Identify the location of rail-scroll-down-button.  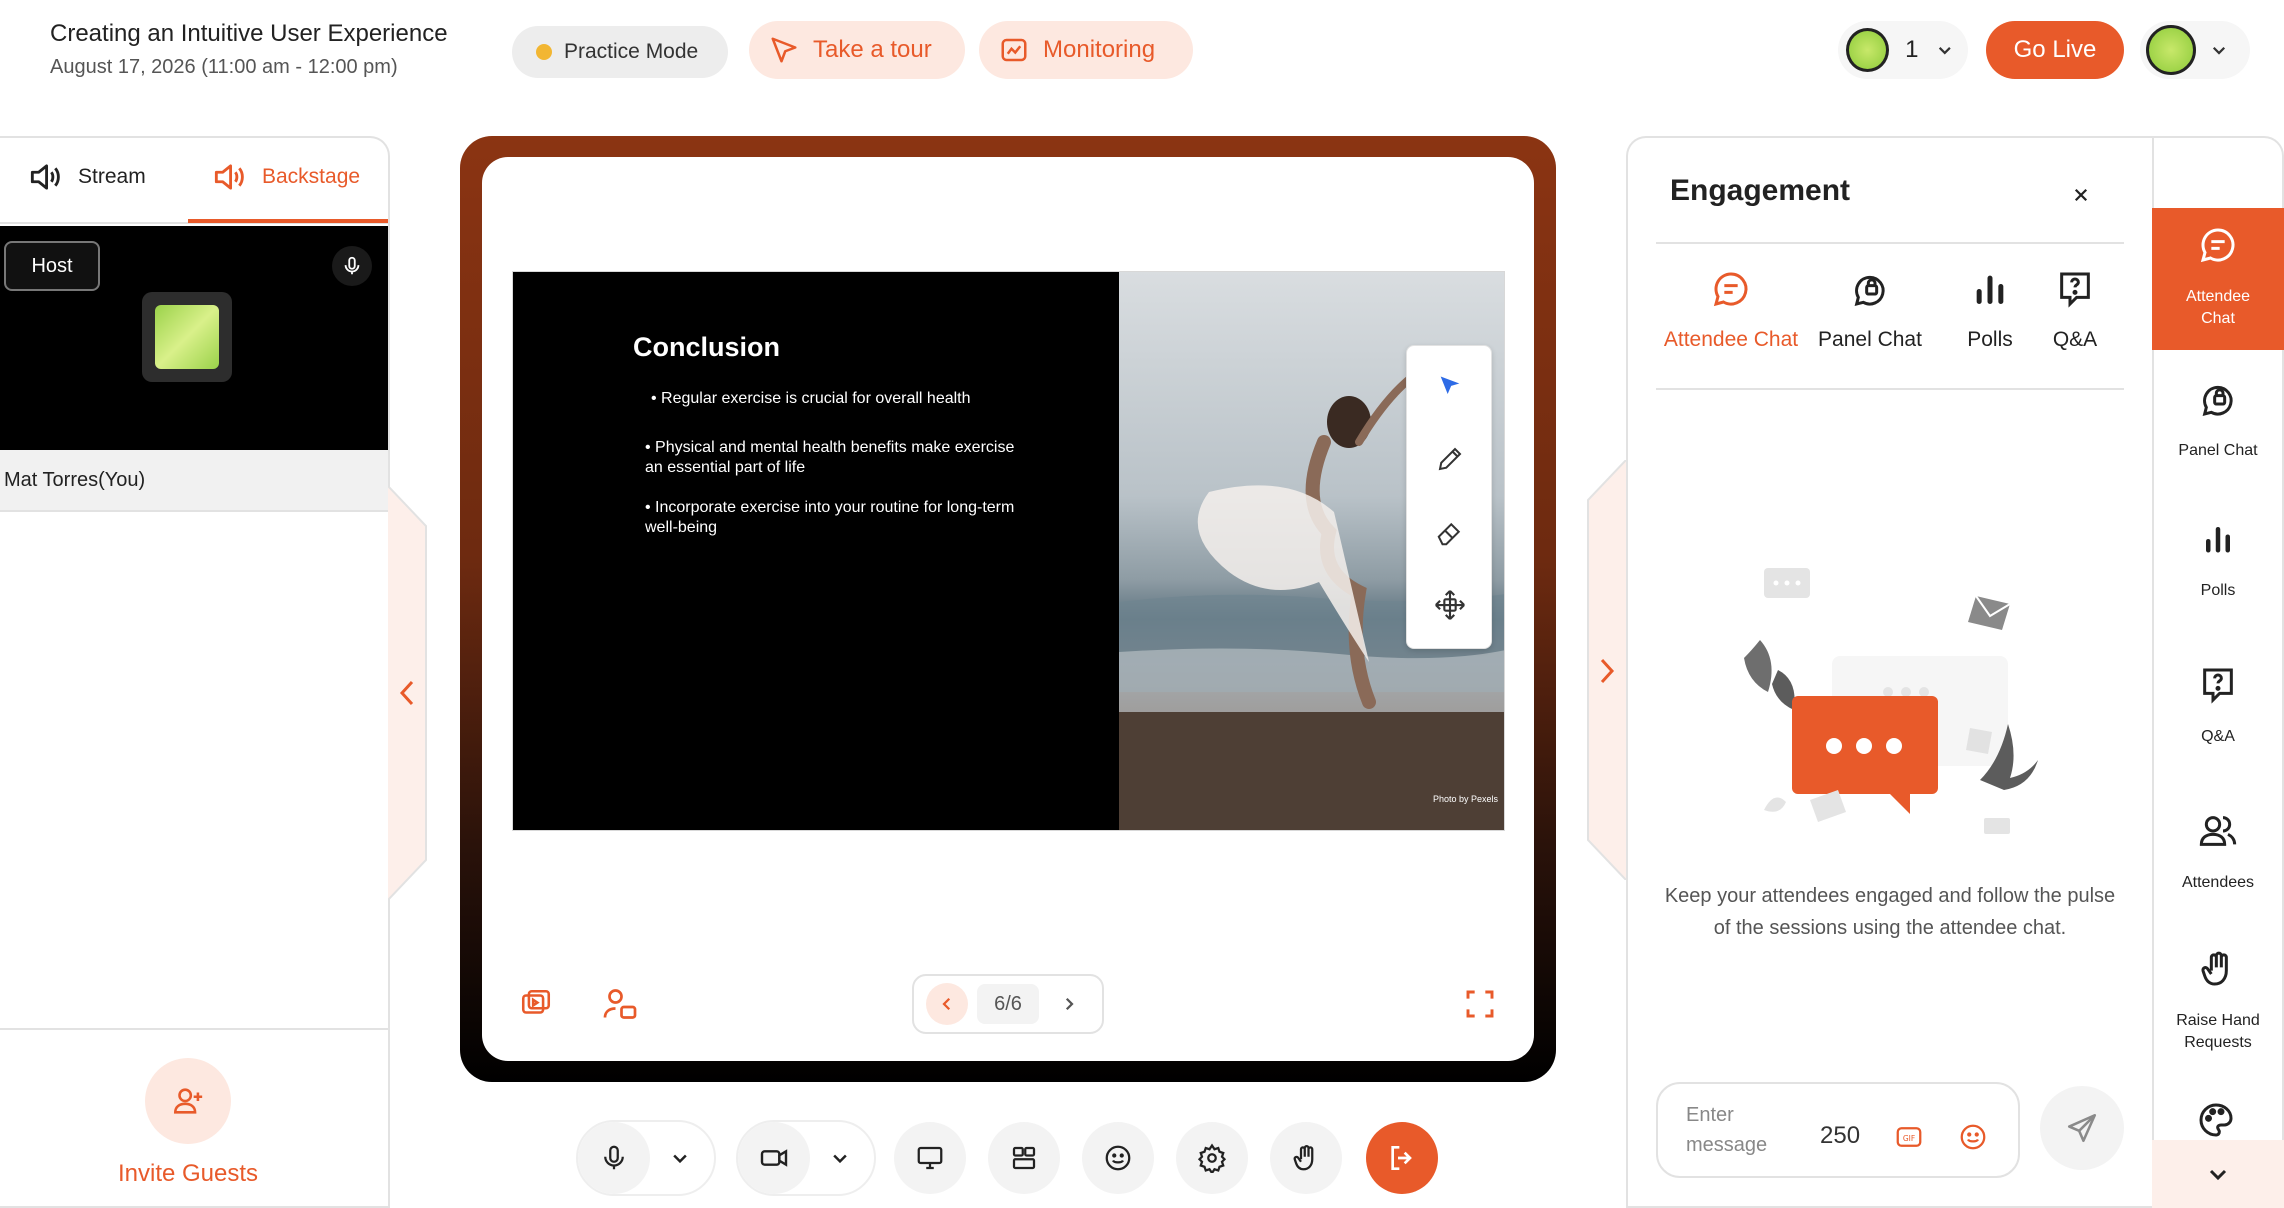
(2218, 1174).